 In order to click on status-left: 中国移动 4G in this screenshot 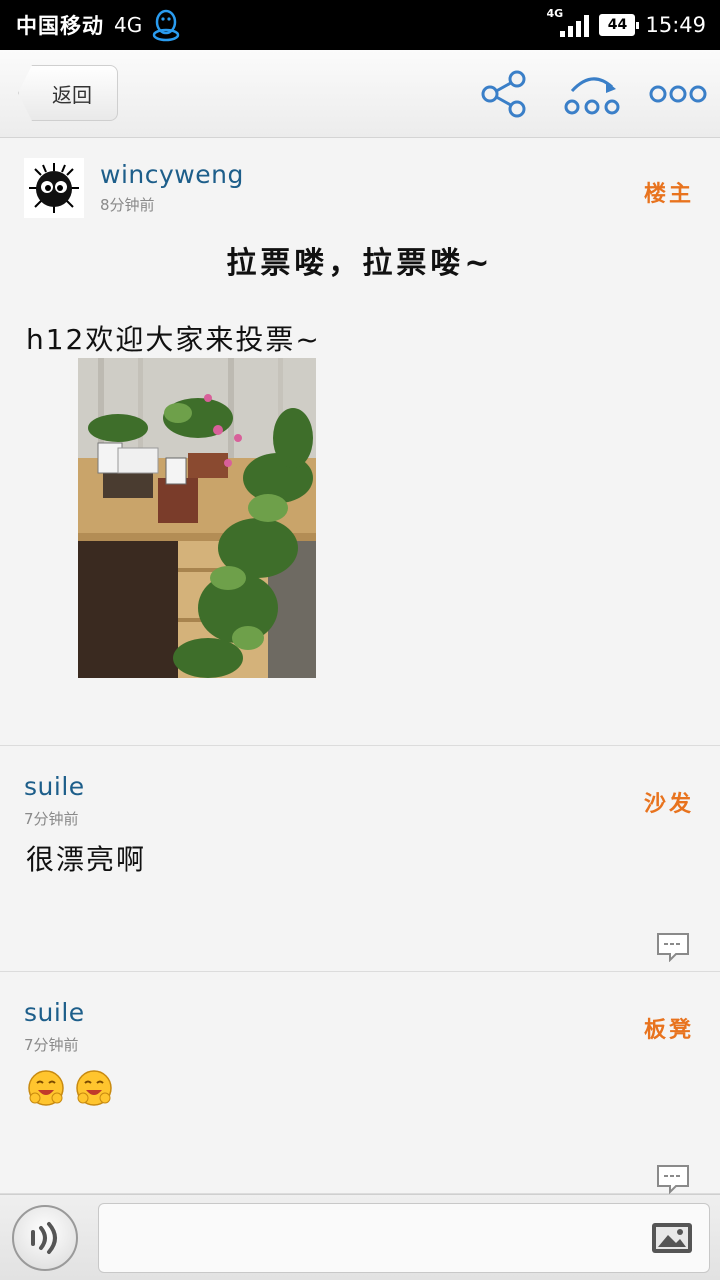, I will do `click(98, 25)`.